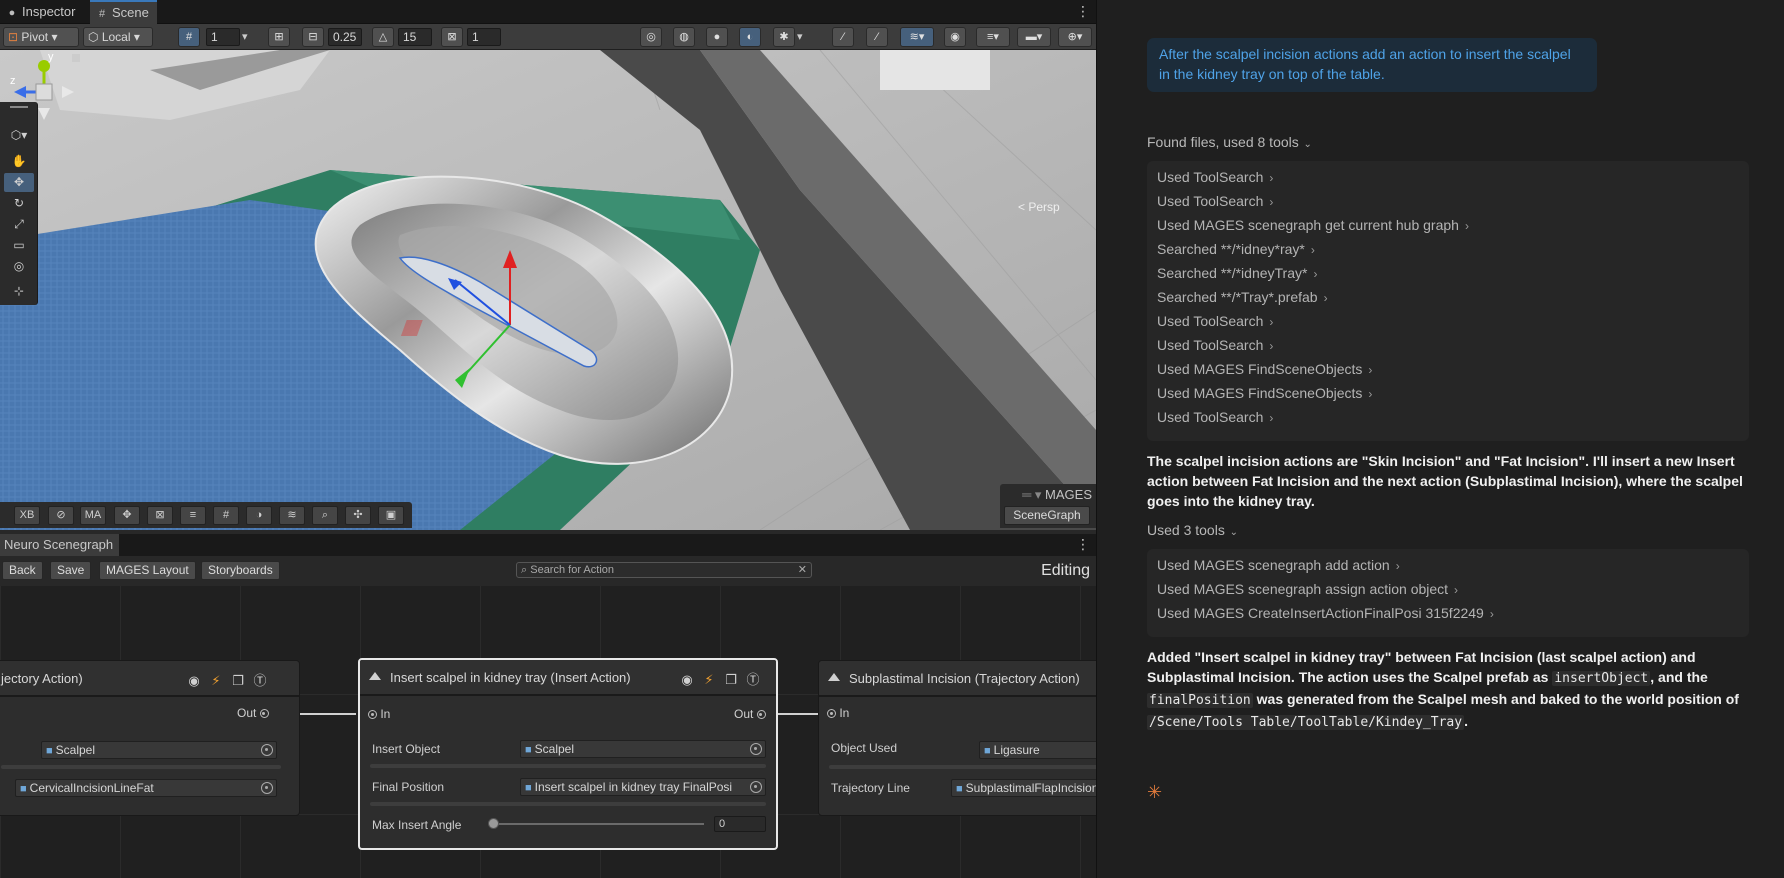 The image size is (1784, 878). What do you see at coordinates (643, 749) in the screenshot?
I see `insert-object-field: ■ Scalpel` at bounding box center [643, 749].